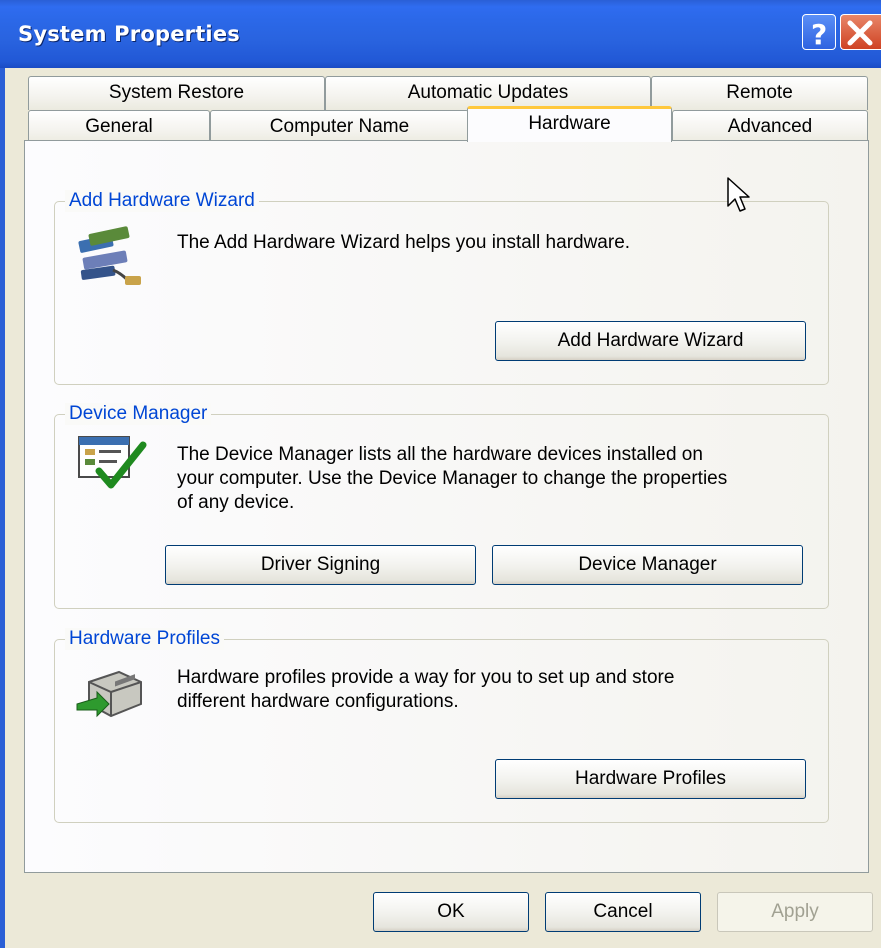  I want to click on tab-label: Advanced, so click(770, 126).